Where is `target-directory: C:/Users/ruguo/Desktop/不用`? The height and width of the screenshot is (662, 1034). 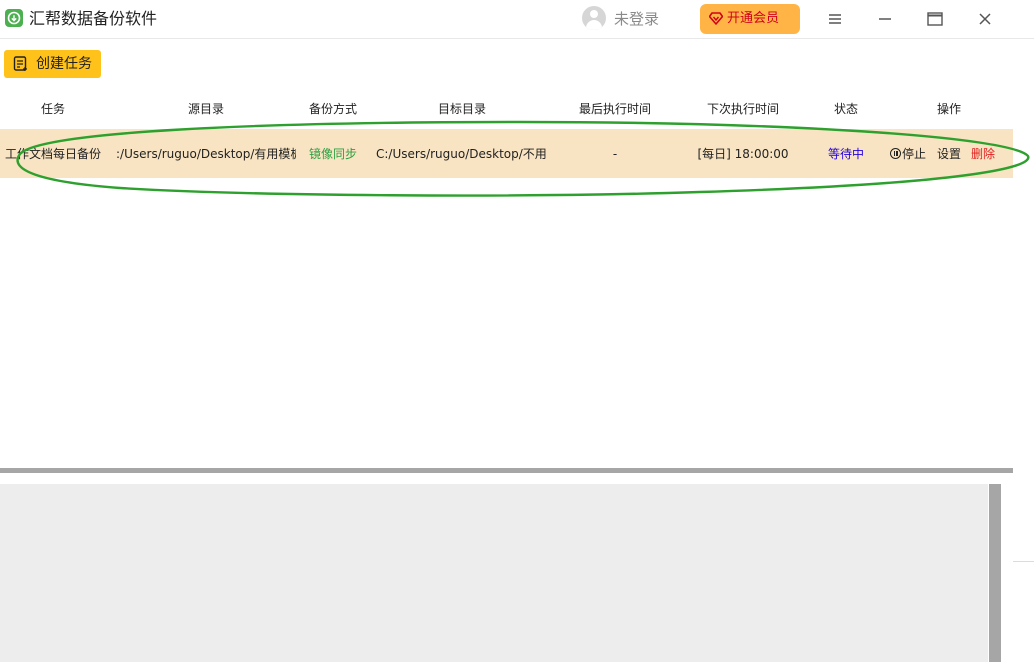 target-directory: C:/Users/ruguo/Desktop/不用 is located at coordinates (461, 154).